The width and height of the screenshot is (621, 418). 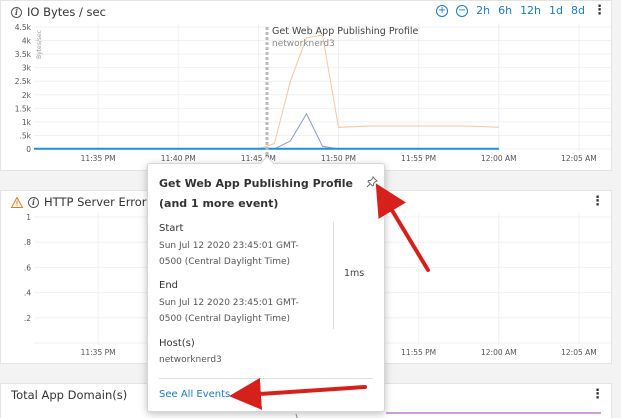 What do you see at coordinates (23, 54) in the screenshot?
I see `y-tick-label: 3.5k` at bounding box center [23, 54].